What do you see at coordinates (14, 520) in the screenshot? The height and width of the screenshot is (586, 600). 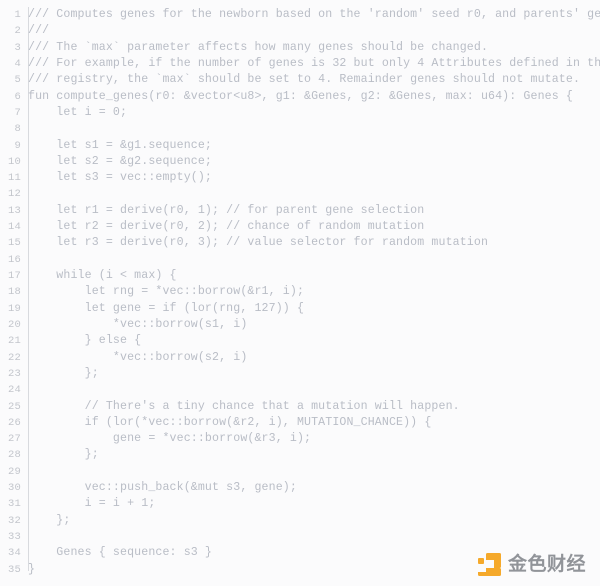 I see `line-number: 32` at bounding box center [14, 520].